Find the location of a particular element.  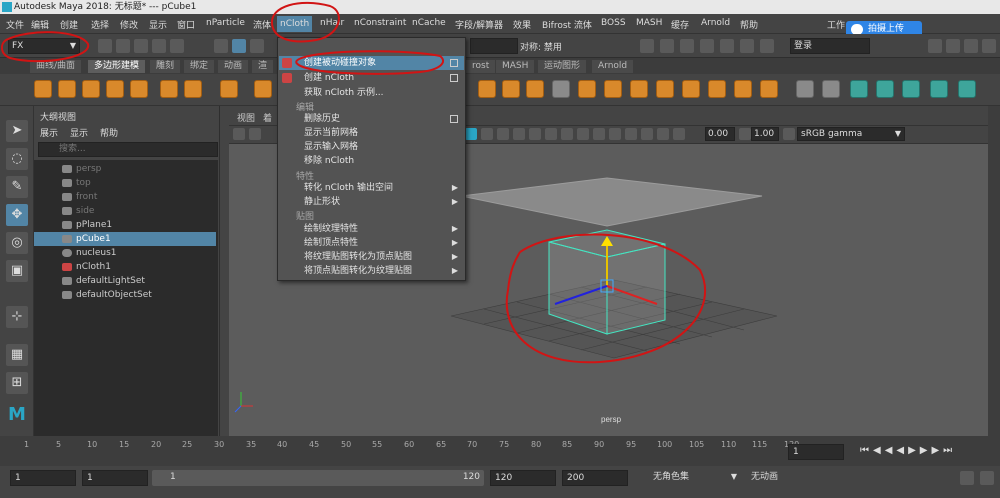

uv-editor-icon is located at coordinates (967, 89).